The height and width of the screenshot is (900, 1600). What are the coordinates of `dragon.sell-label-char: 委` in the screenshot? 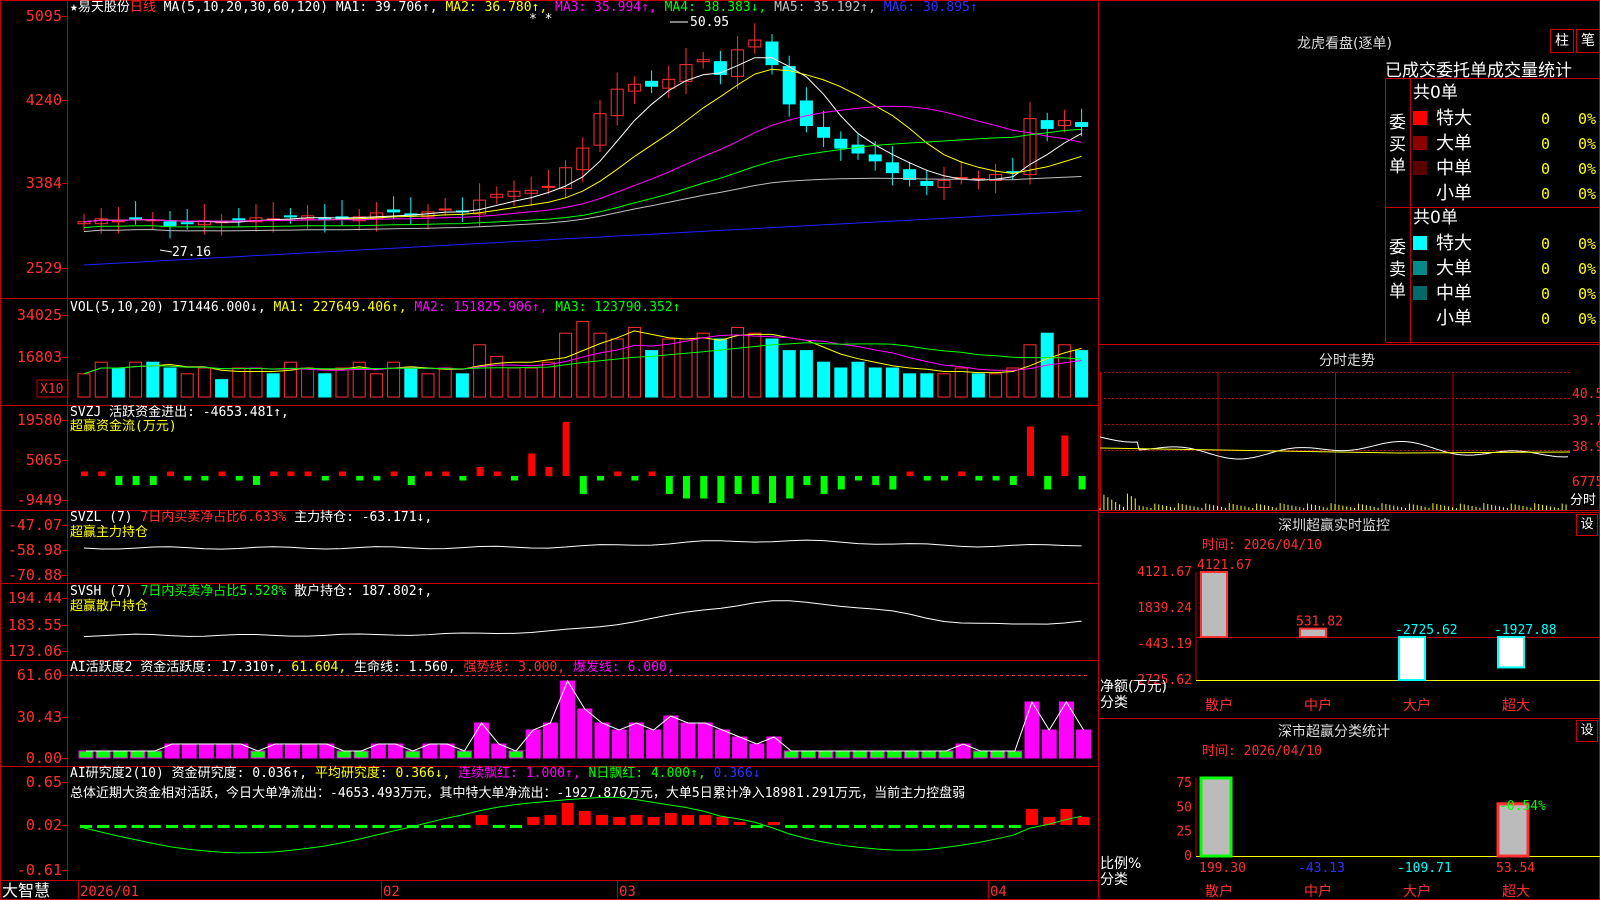 It's located at (1397, 248).